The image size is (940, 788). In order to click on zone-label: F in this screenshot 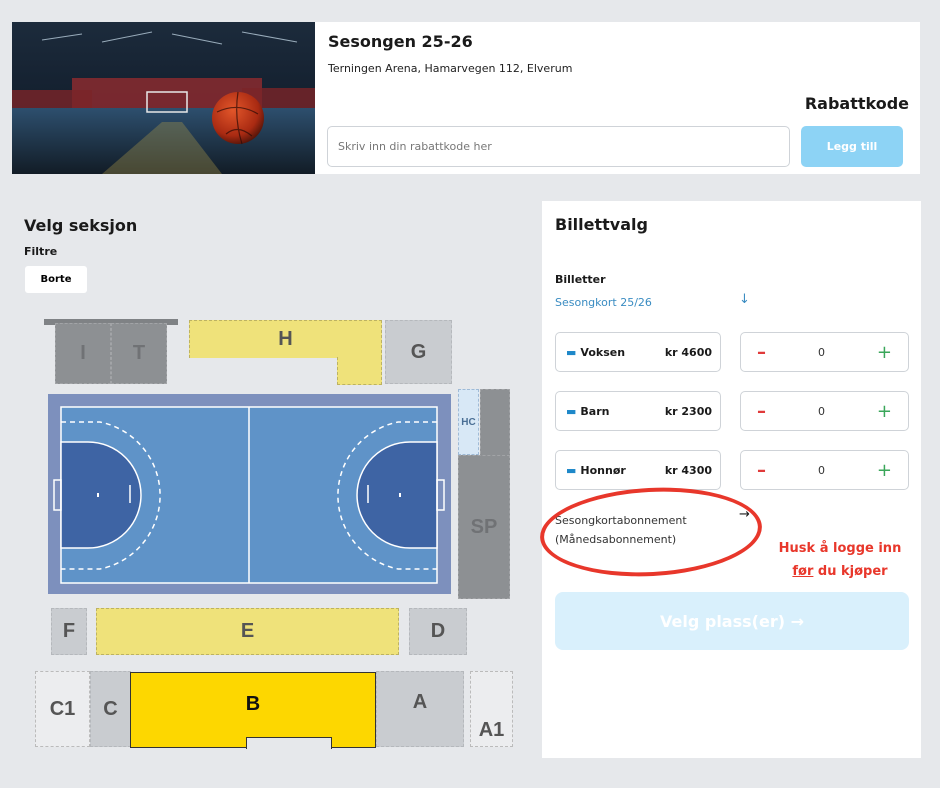, I will do `click(69, 631)`.